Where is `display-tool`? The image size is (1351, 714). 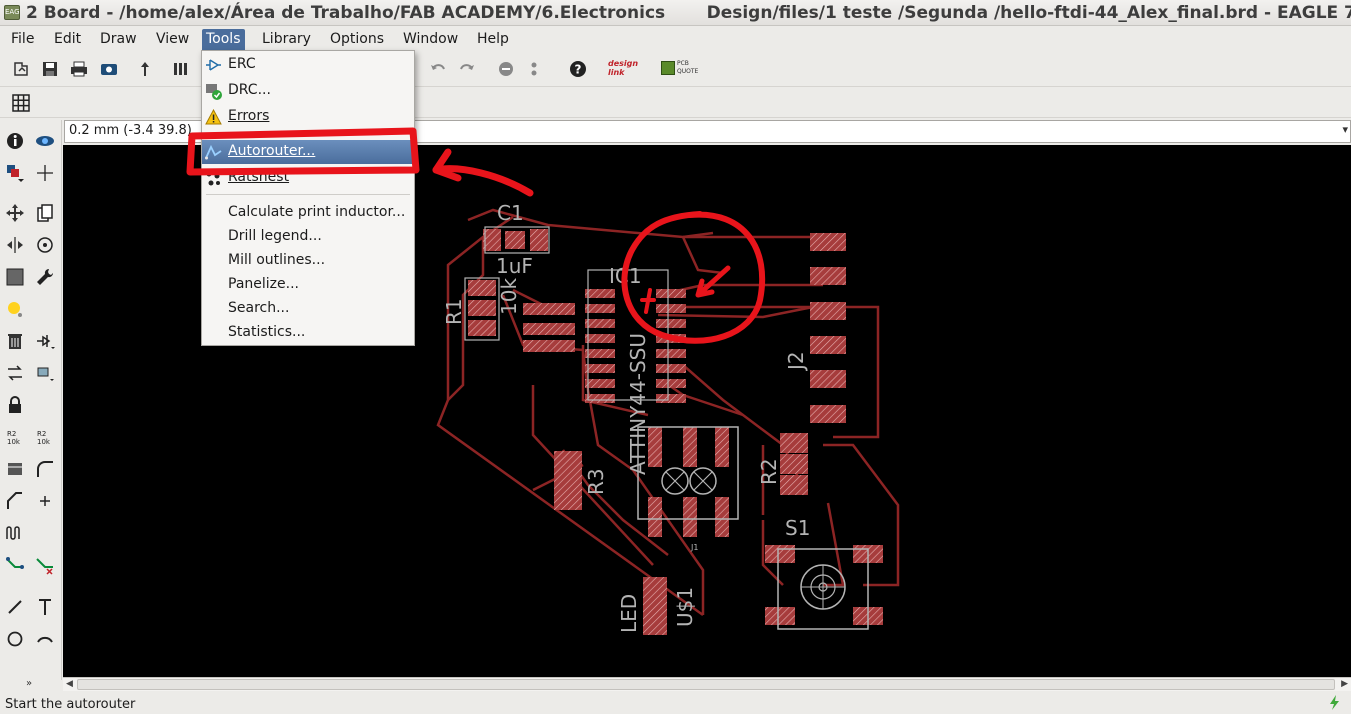
display-tool is located at coordinates (15, 173).